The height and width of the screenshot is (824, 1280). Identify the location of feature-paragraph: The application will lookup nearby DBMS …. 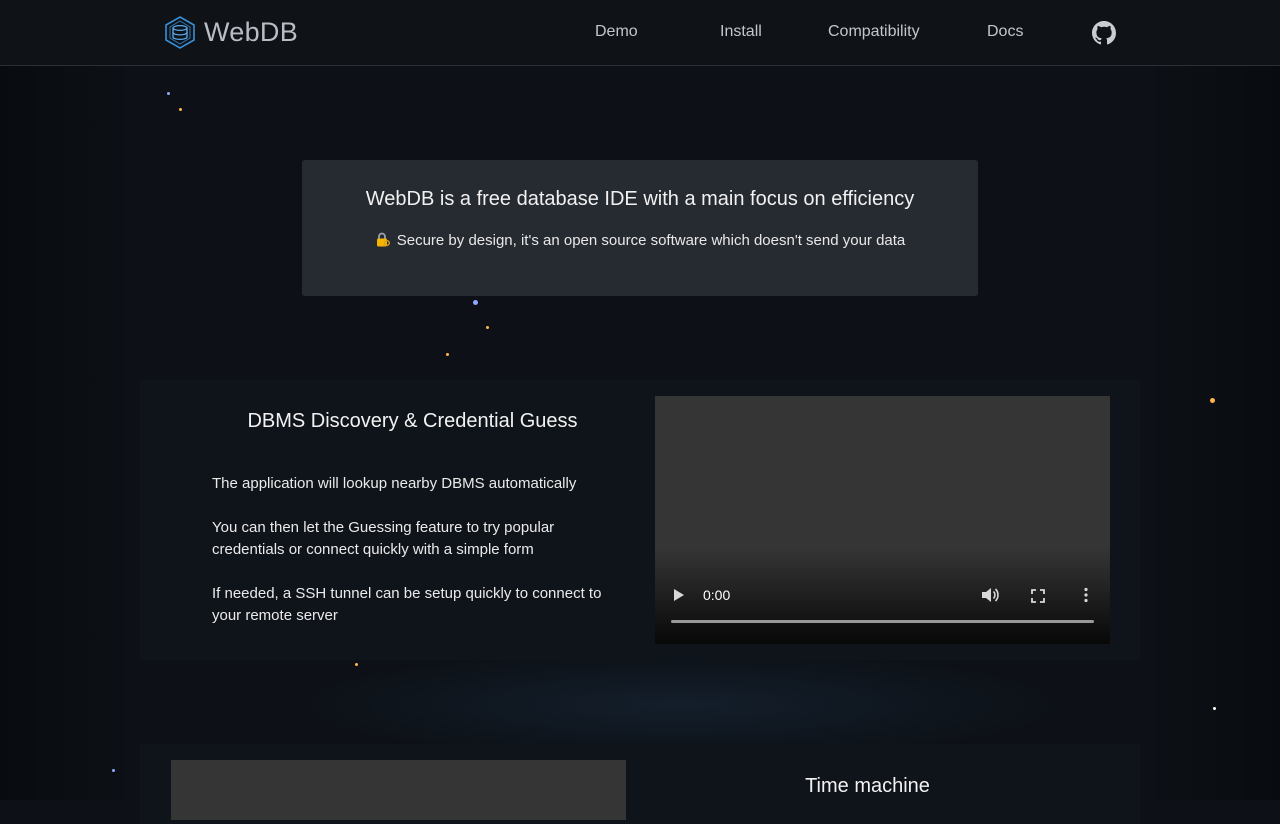
(394, 483).